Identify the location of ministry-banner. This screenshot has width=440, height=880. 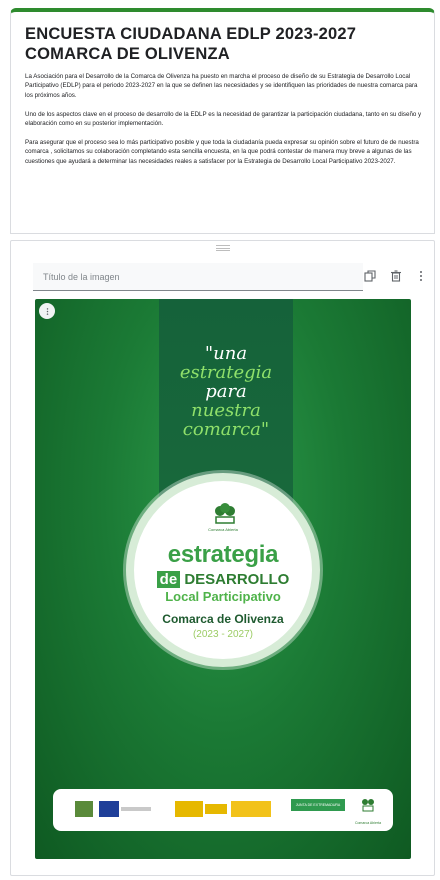
(251, 809).